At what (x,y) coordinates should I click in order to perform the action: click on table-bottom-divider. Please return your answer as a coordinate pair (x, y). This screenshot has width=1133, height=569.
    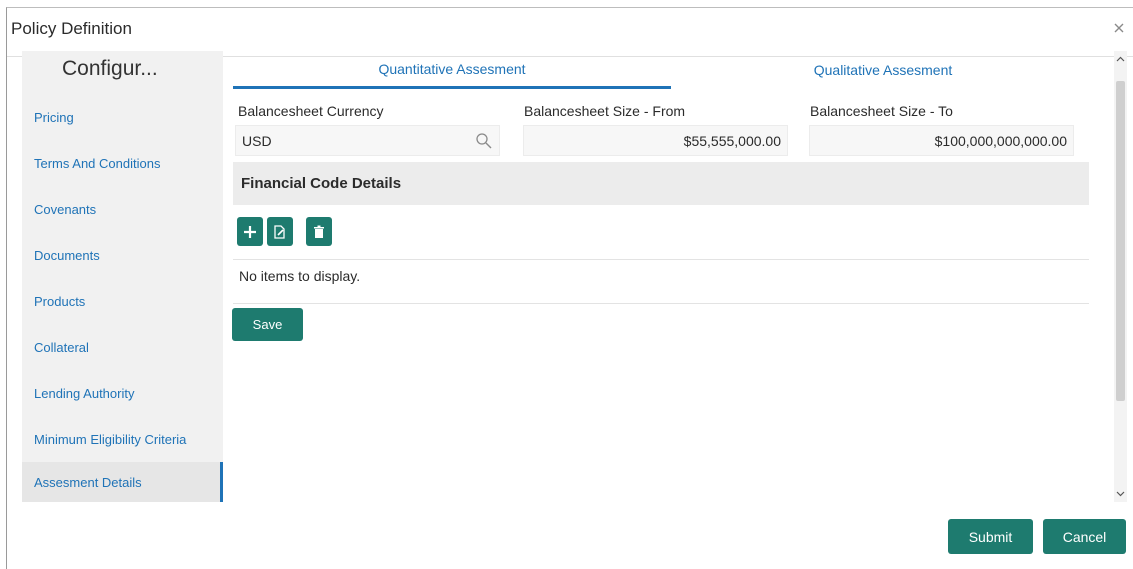
    Looking at the image, I should click on (661, 303).